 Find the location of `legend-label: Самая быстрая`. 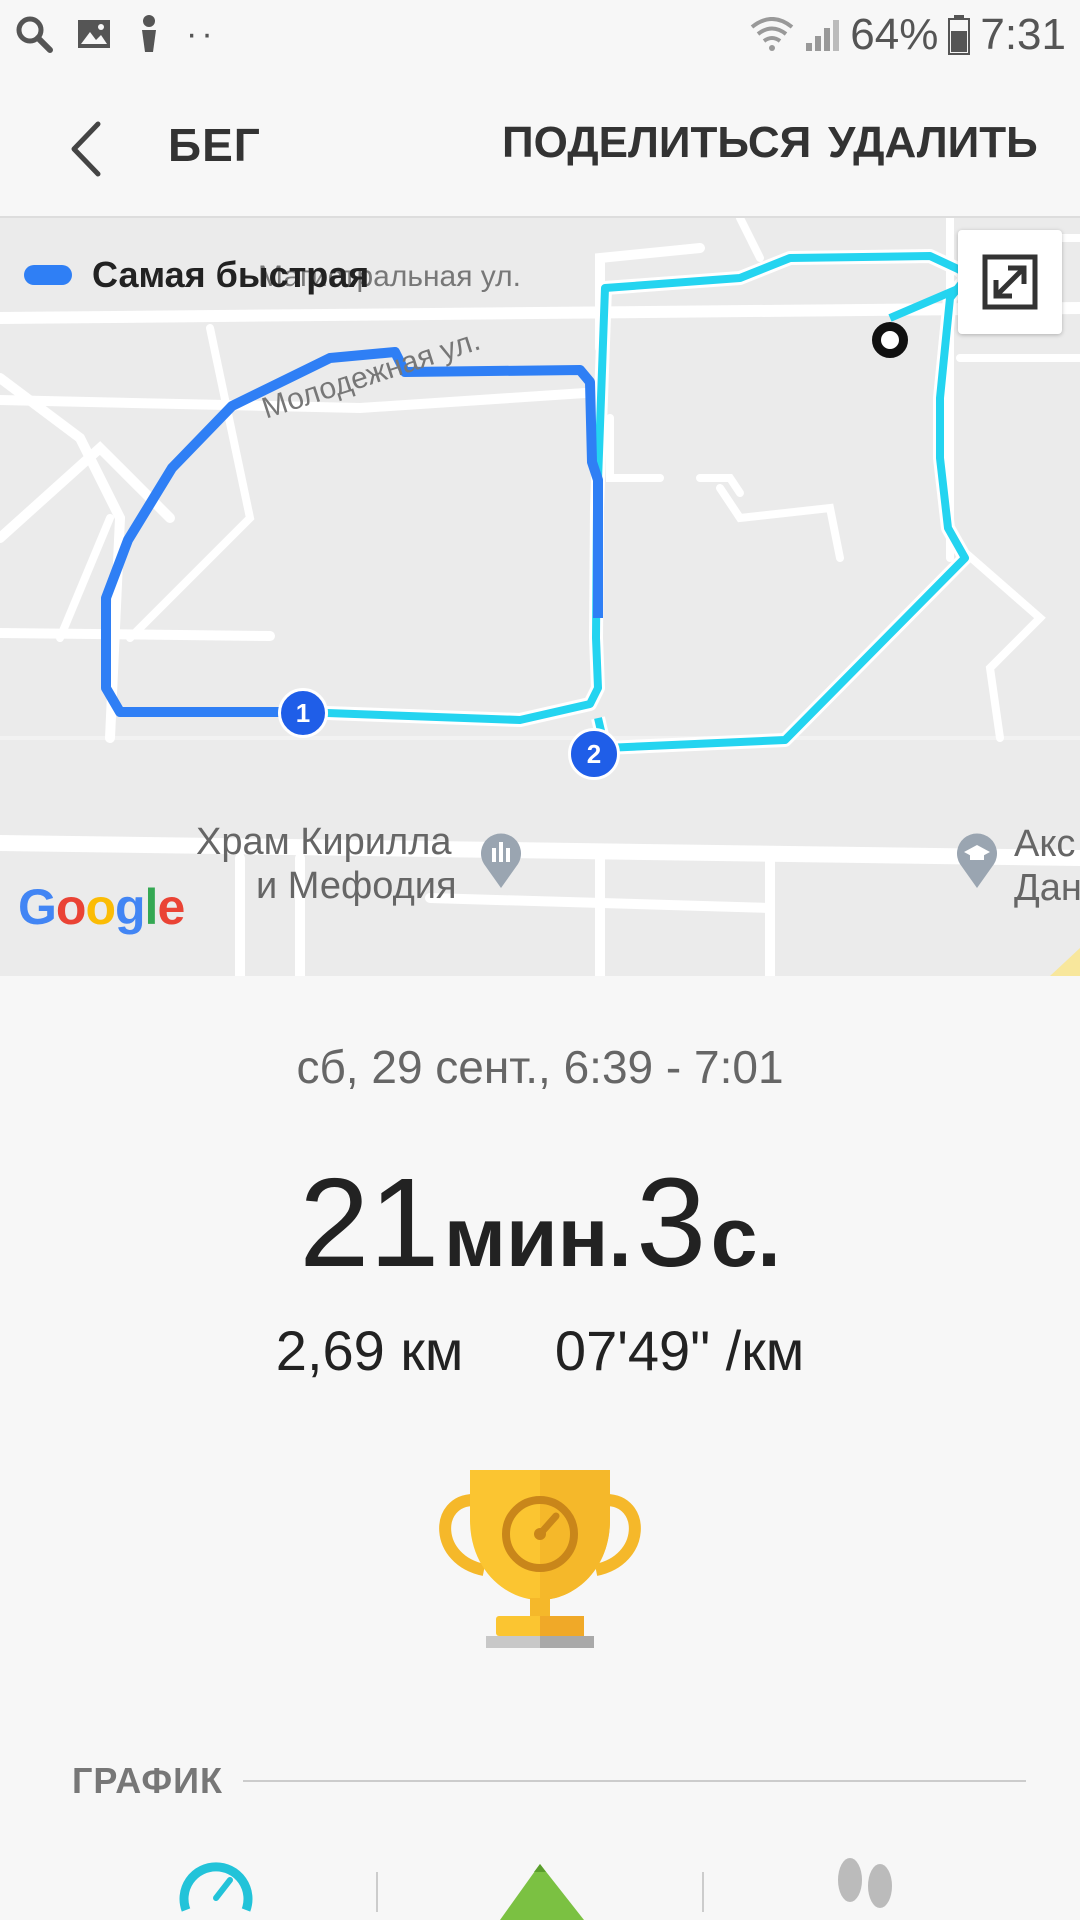

legend-label: Самая быстрая is located at coordinates (231, 274).